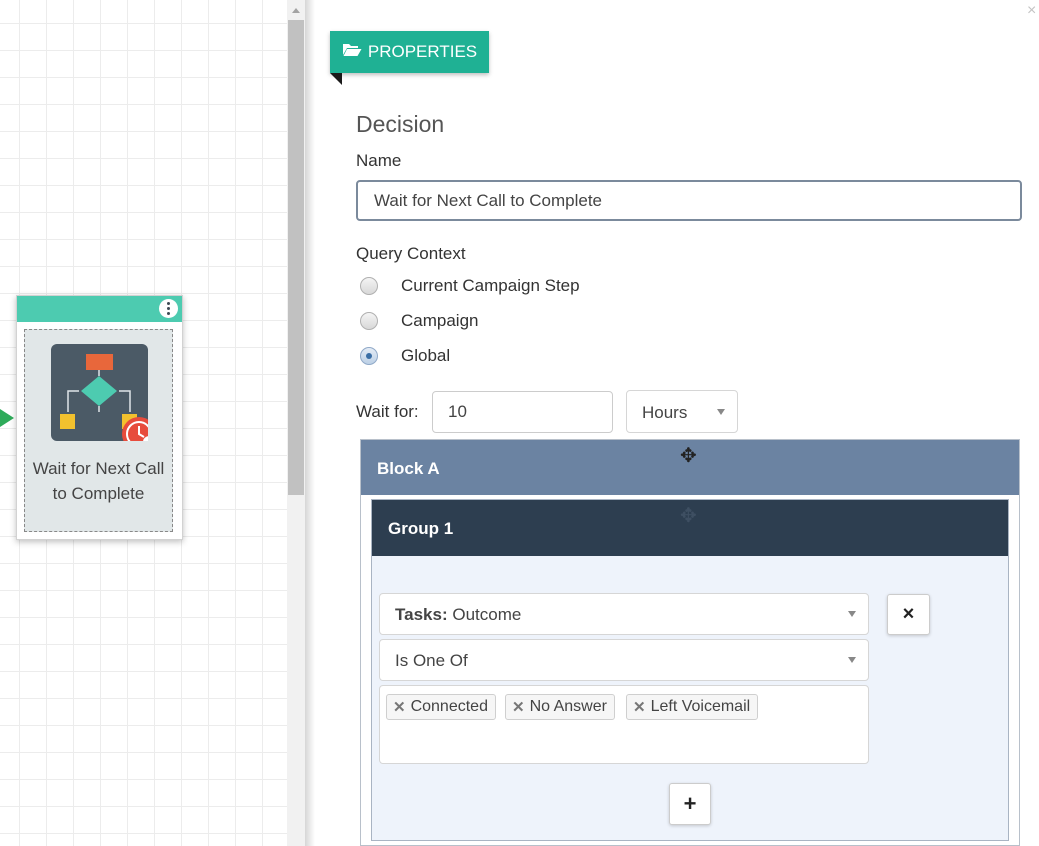 The width and height of the screenshot is (1039, 846). Describe the element at coordinates (426, 355) in the screenshot. I see `radio-label: Global` at that location.